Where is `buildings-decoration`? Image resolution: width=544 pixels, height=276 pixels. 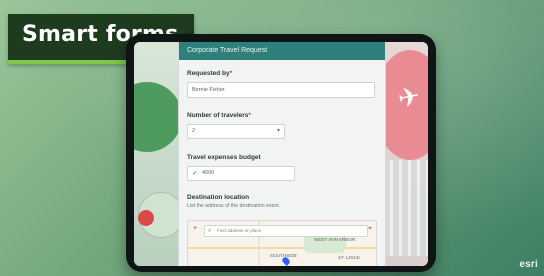
buildings-decoration is located at coordinates (406, 208).